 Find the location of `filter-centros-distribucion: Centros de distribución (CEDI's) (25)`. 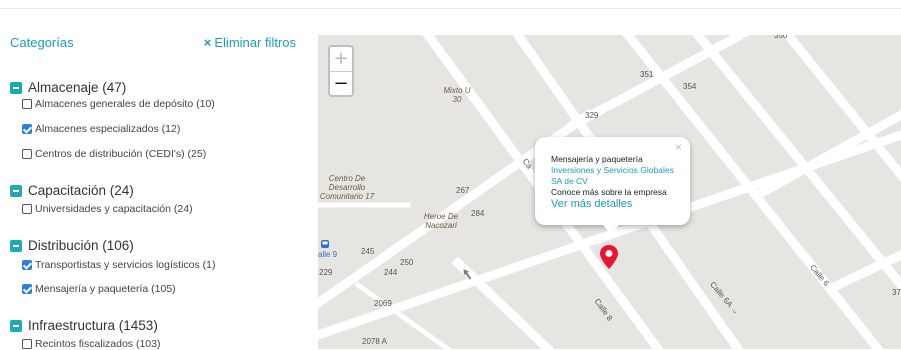

filter-centros-distribucion: Centros de distribución (CEDI's) (25) is located at coordinates (114, 154).